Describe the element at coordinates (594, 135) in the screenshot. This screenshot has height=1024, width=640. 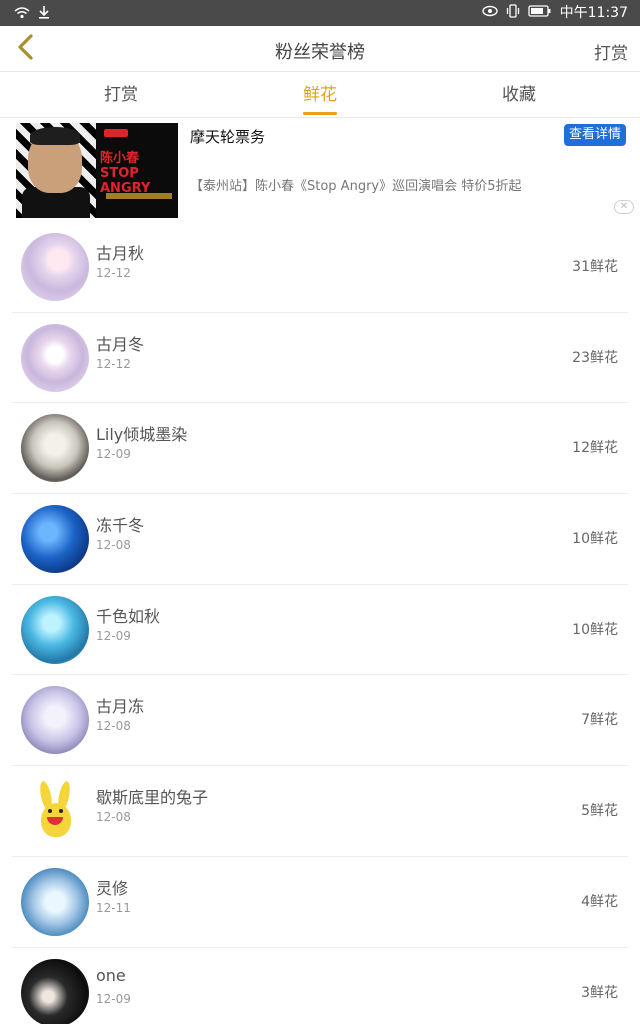
I see `ad-details-button: 查看详情` at that location.